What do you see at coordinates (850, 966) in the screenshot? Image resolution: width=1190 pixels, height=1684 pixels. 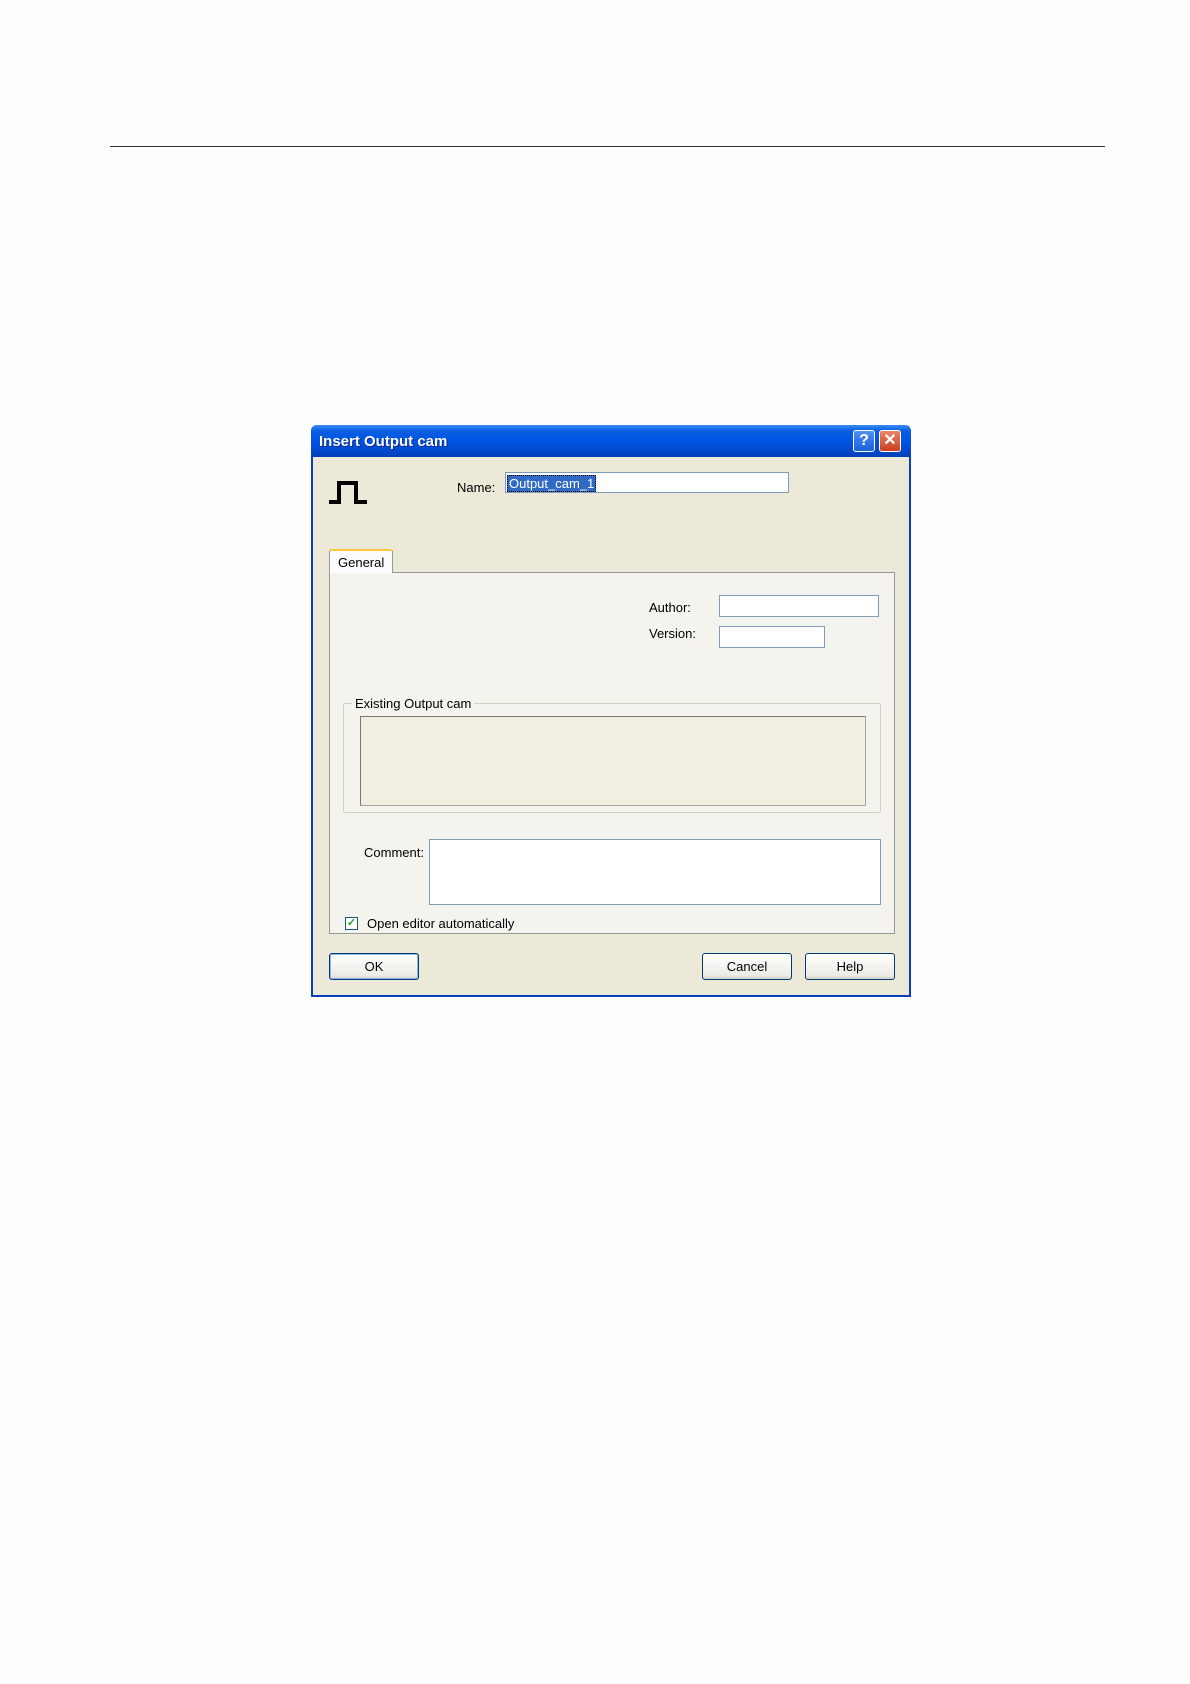 I see `help-button: Help` at bounding box center [850, 966].